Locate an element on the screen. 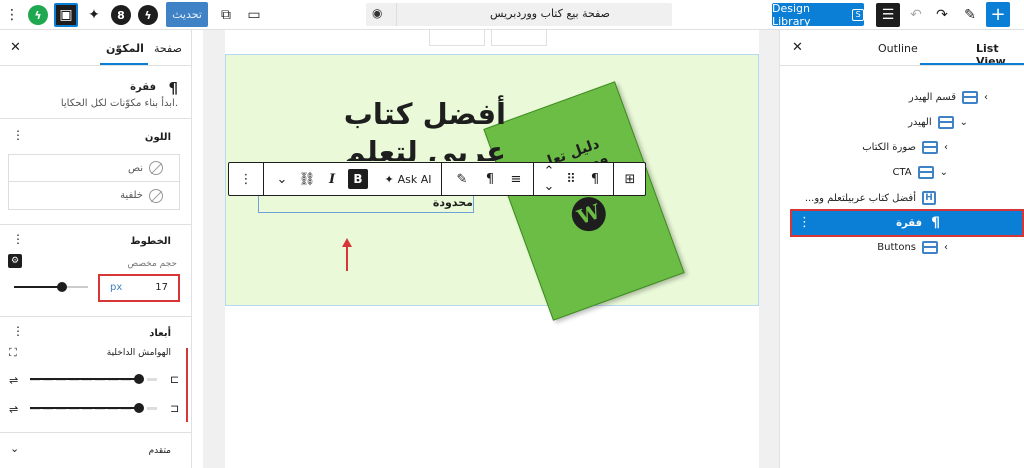  block-name: فقرة is located at coordinates (143, 87).